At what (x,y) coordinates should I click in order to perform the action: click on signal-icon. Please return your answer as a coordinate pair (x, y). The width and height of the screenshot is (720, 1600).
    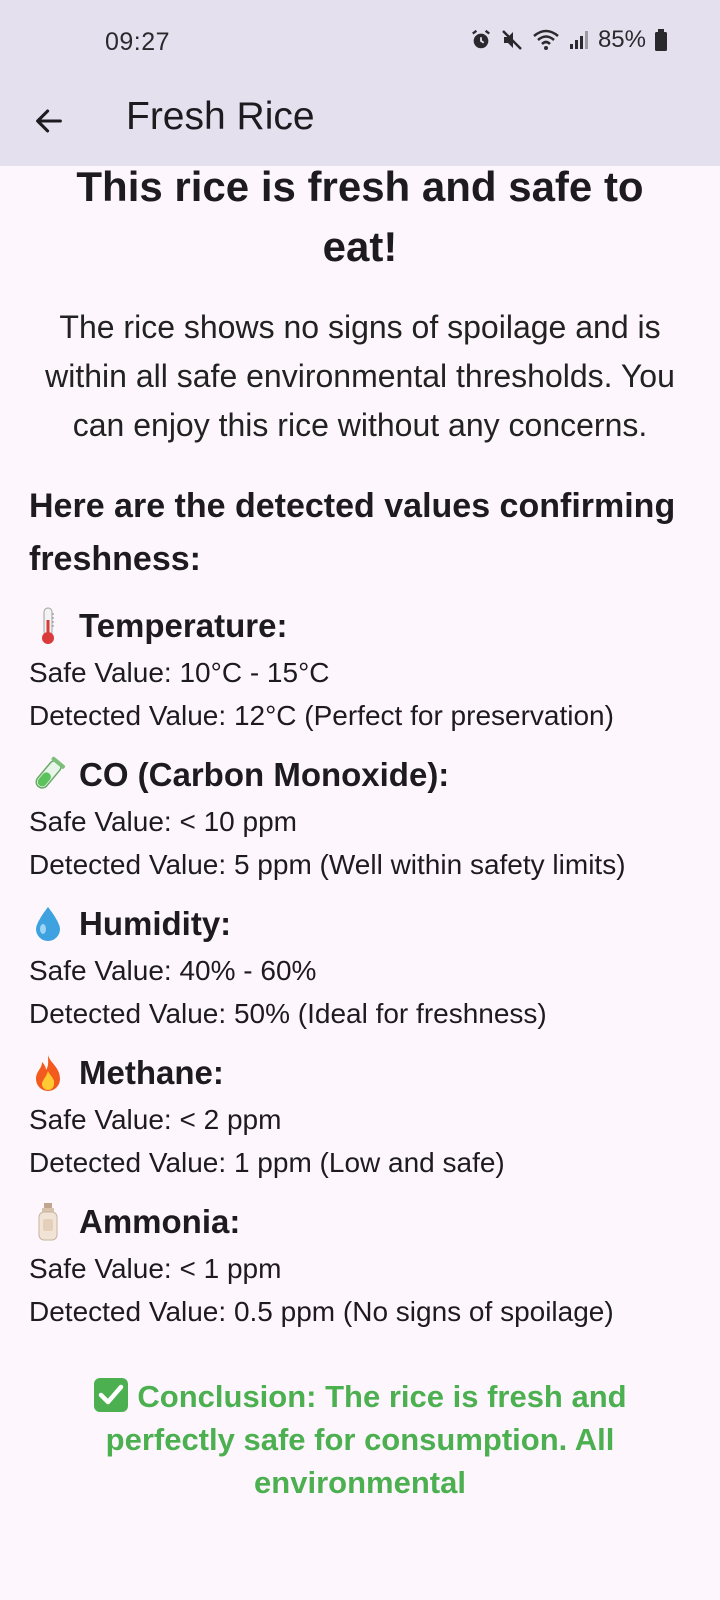
    Looking at the image, I should click on (579, 40).